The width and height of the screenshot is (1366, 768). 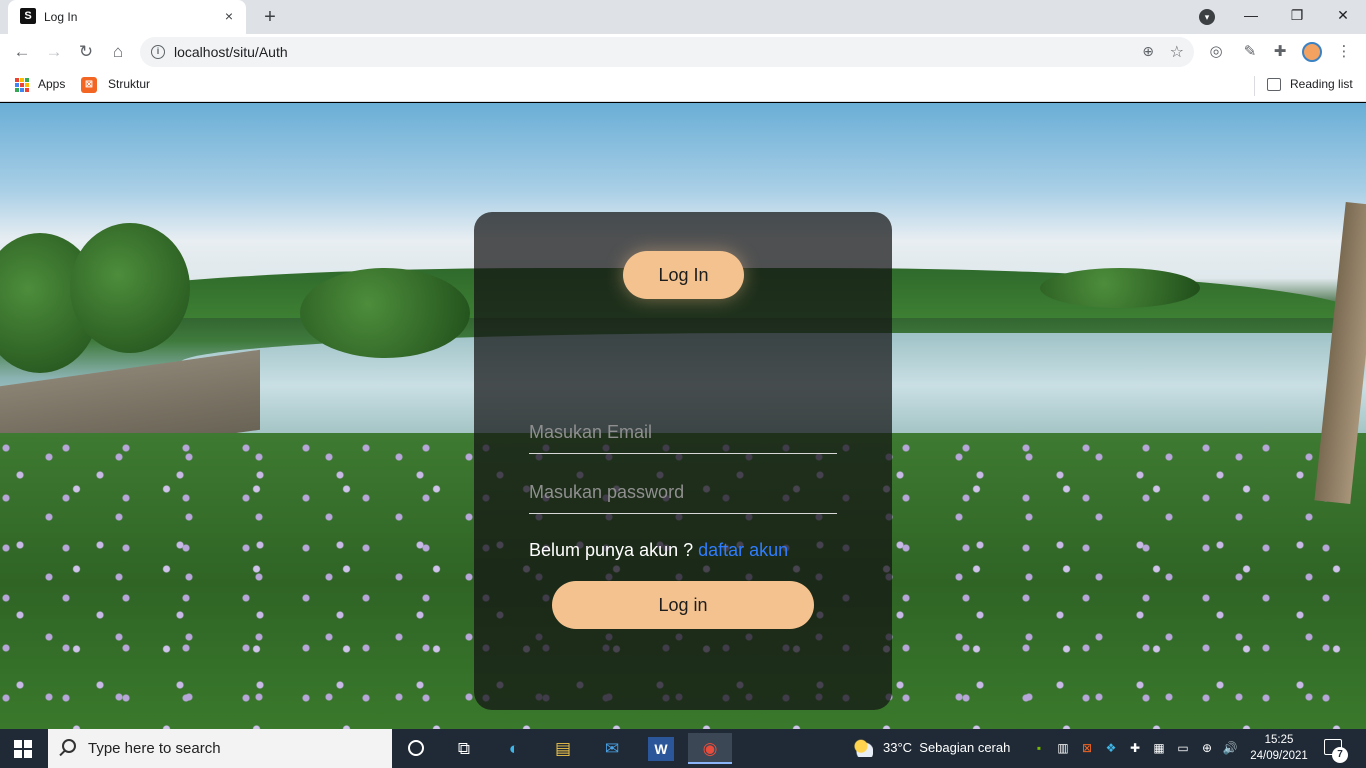 What do you see at coordinates (1344, 52) in the screenshot?
I see `menu-icon: ⋮` at bounding box center [1344, 52].